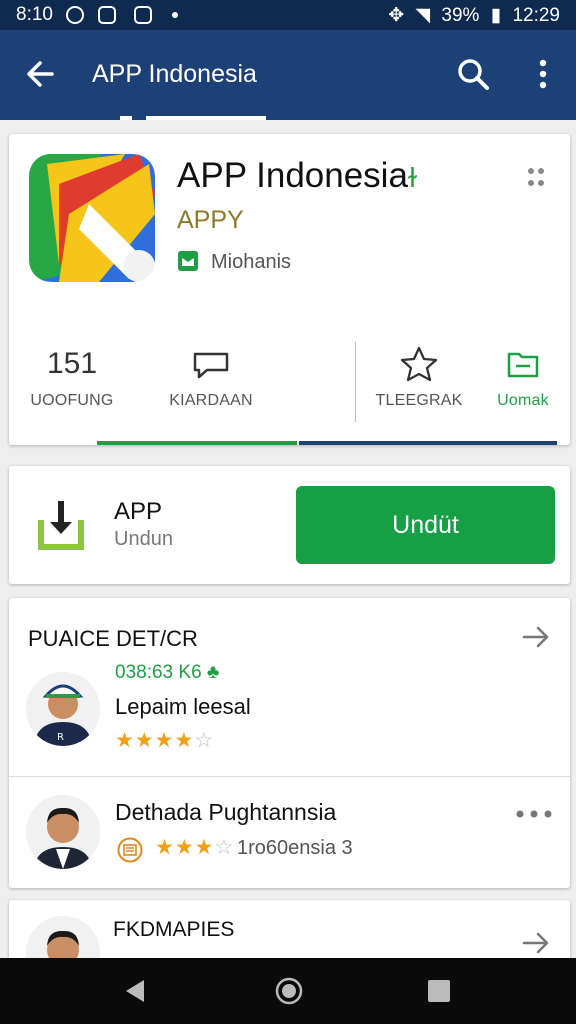 This screenshot has height=1024, width=576. I want to click on stat-label: KIARDAAN, so click(211, 400).